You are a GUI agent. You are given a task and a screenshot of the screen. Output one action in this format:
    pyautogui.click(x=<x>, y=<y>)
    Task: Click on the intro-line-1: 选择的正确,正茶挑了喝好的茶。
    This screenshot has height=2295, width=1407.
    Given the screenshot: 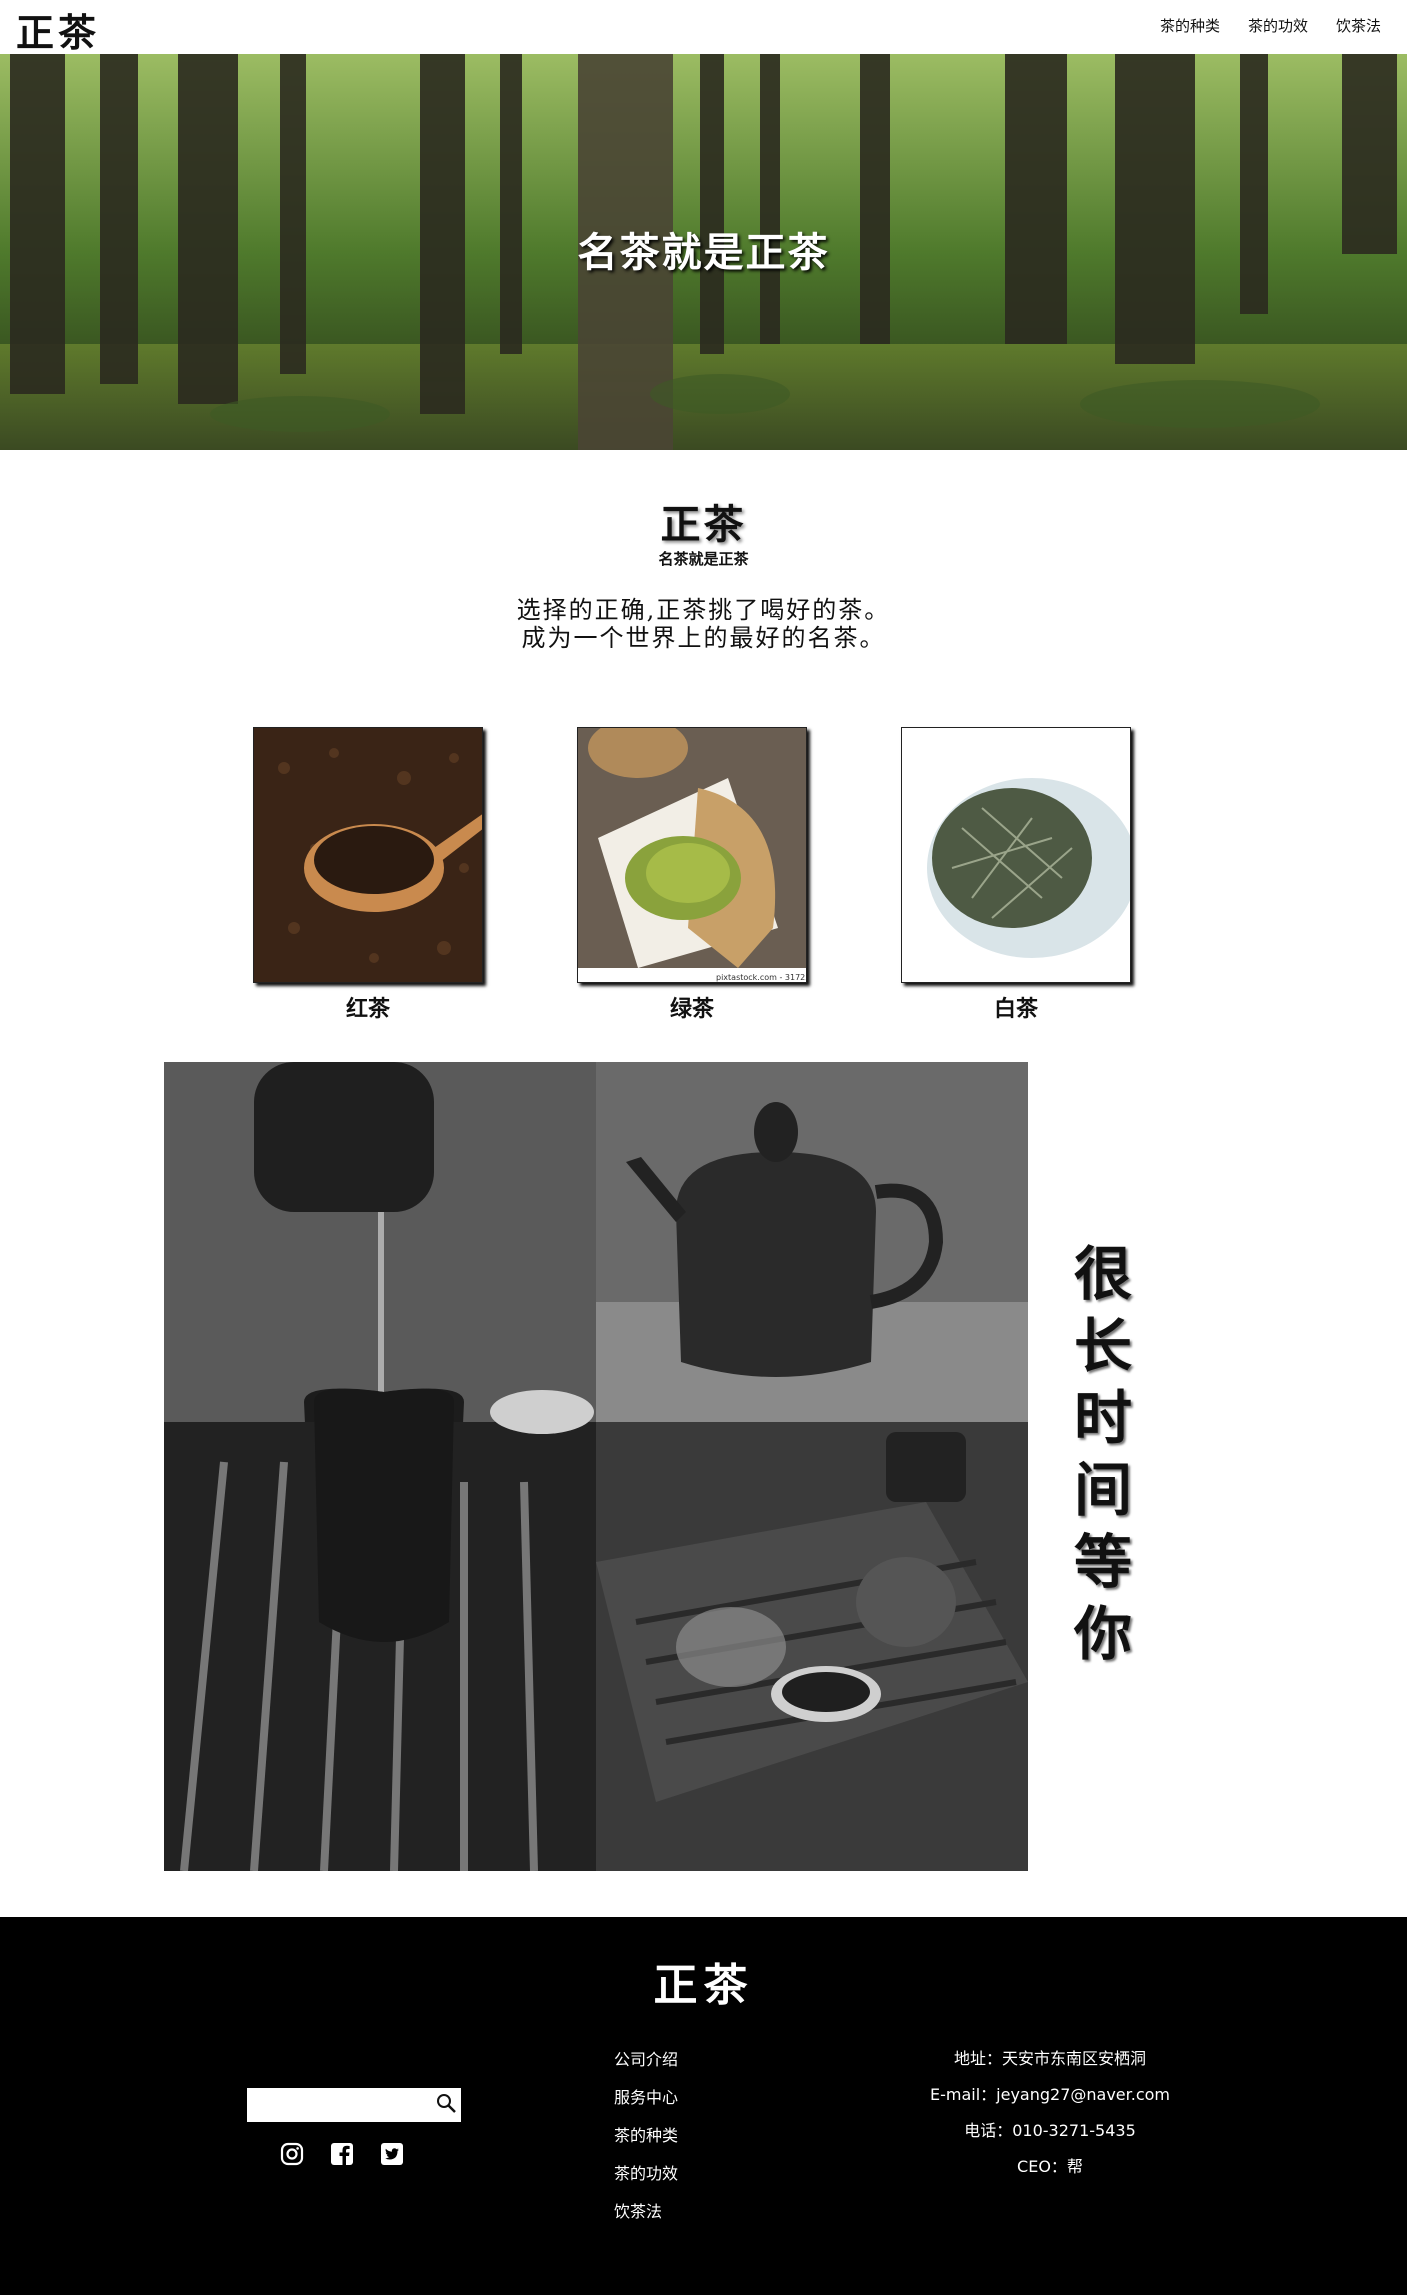 What is the action you would take?
    pyautogui.click(x=703, y=610)
    